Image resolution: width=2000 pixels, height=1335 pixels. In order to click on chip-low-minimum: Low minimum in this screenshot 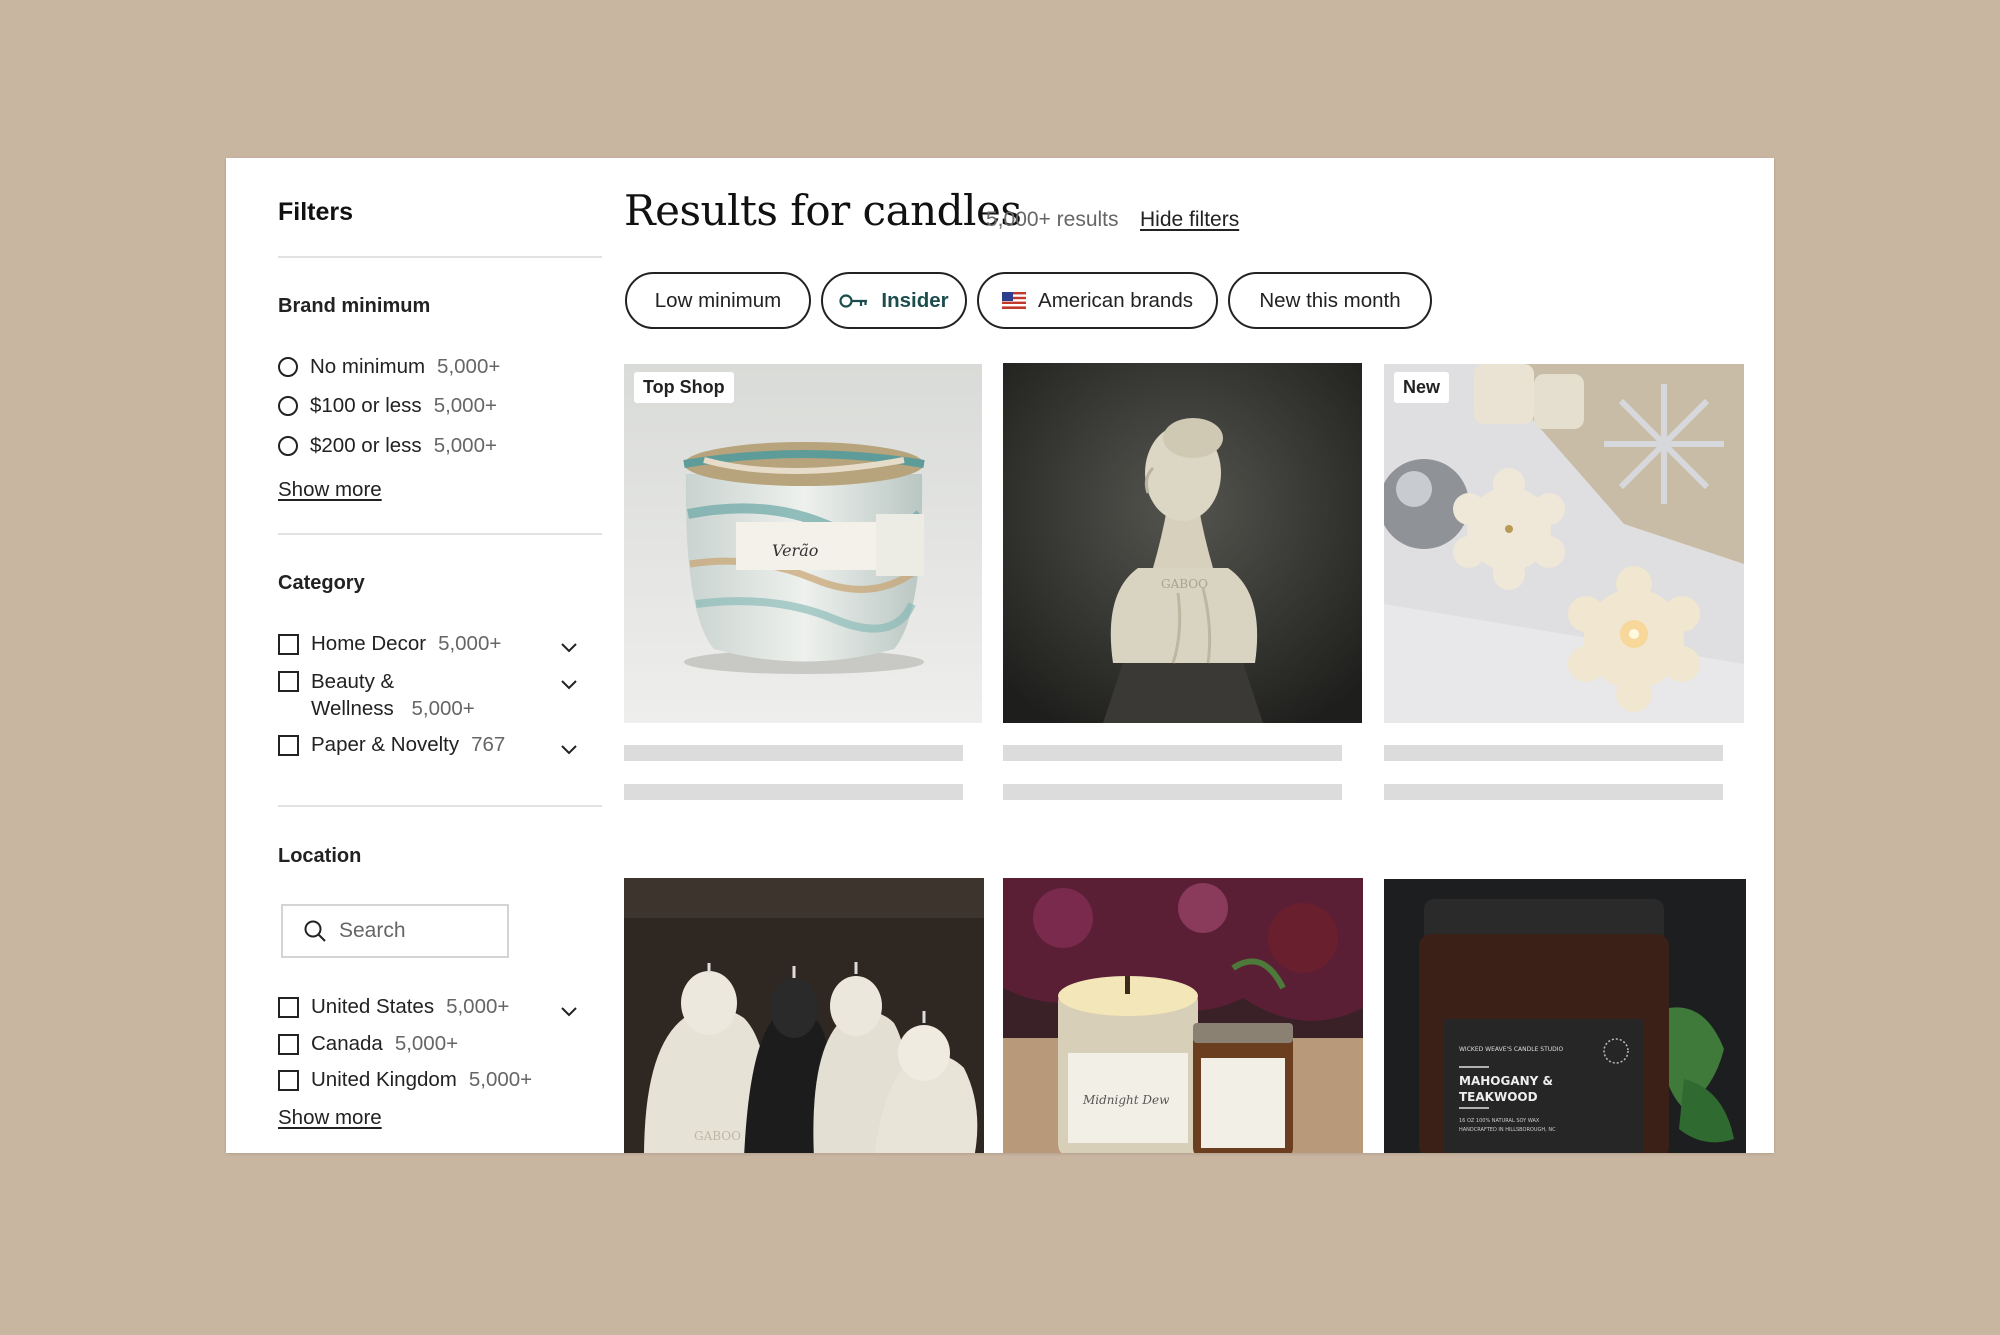, I will do `click(718, 300)`.